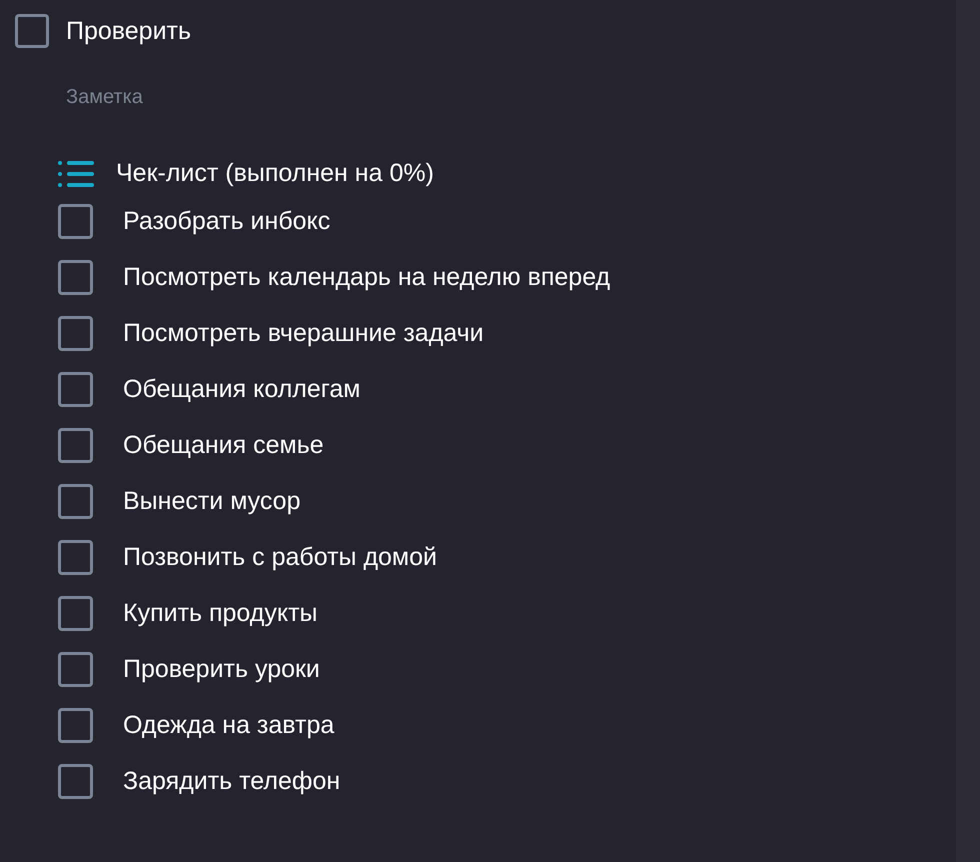  I want to click on checklist-item-label: Одежда на завтра, so click(228, 725).